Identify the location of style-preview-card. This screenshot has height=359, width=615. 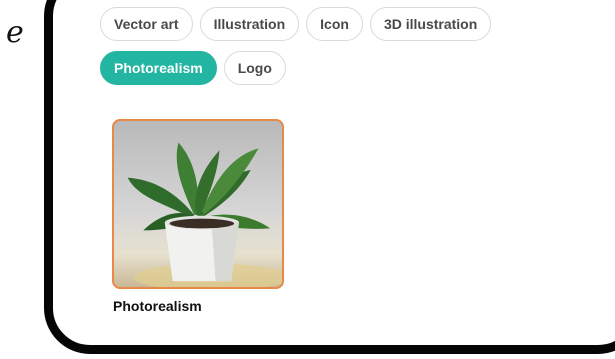
(198, 204).